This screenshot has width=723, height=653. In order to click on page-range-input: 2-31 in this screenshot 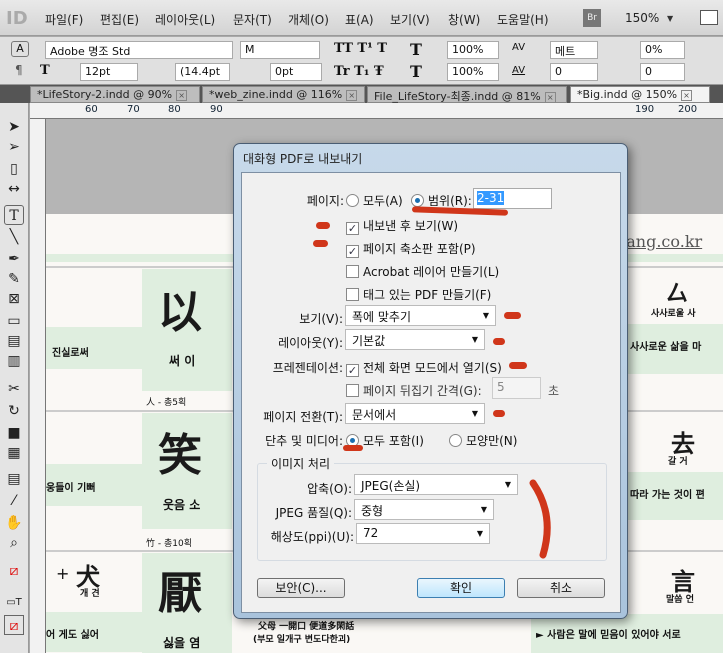, I will do `click(512, 198)`.